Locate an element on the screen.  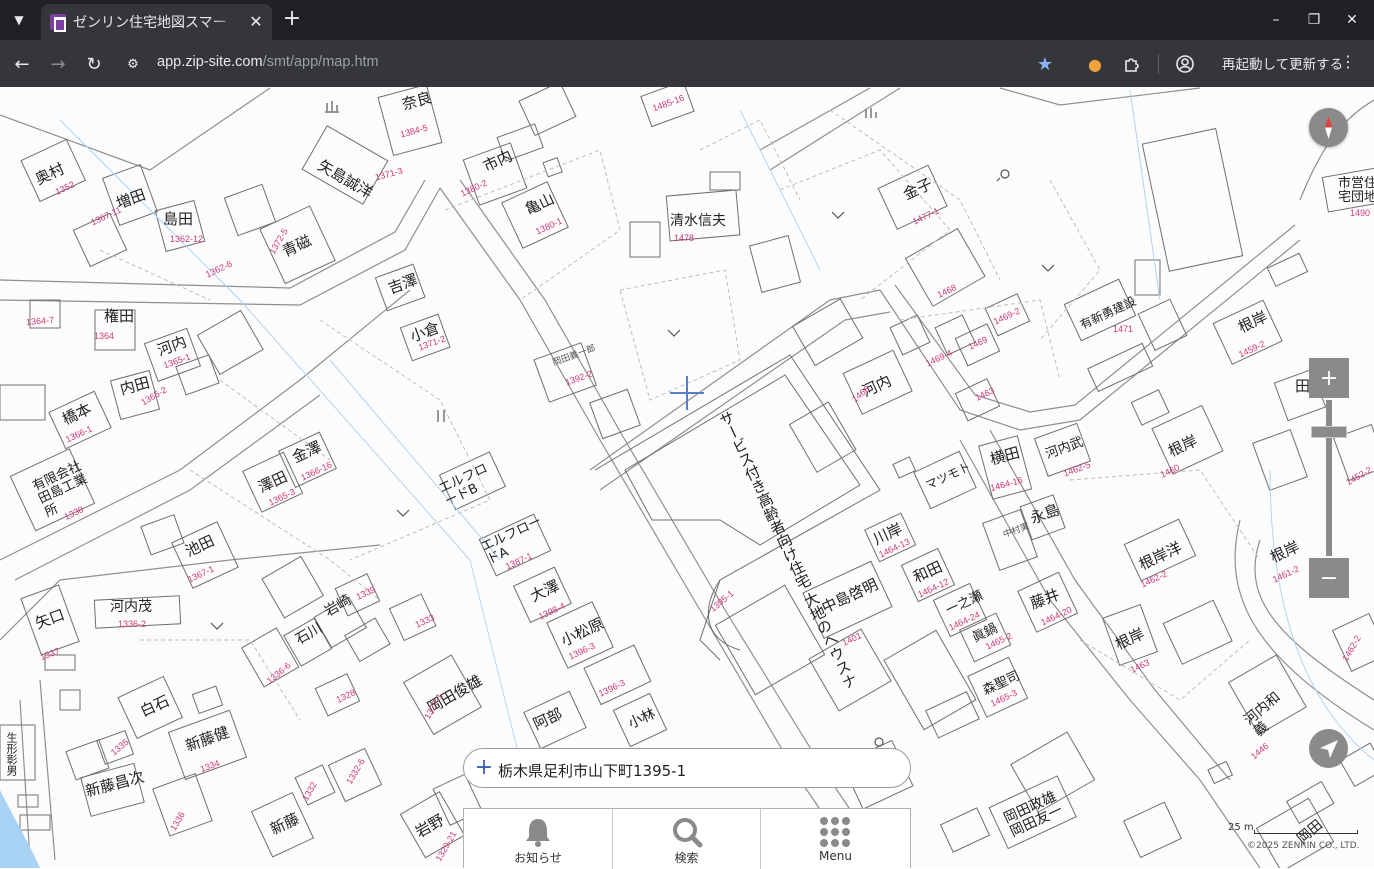
lot-number: 1471 is located at coordinates (1123, 329).